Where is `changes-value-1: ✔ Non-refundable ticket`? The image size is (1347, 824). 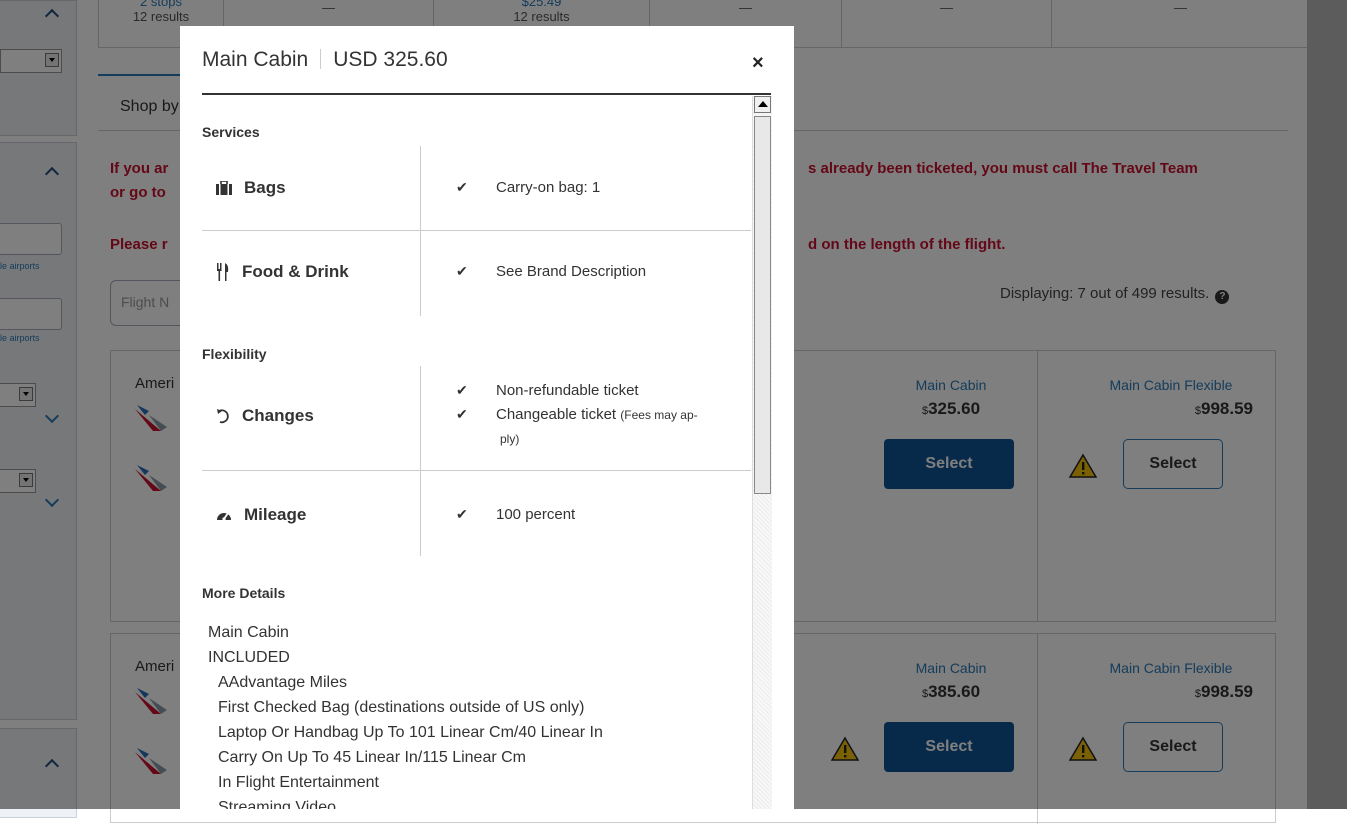 changes-value-1: ✔ Non-refundable ticket is located at coordinates (547, 390).